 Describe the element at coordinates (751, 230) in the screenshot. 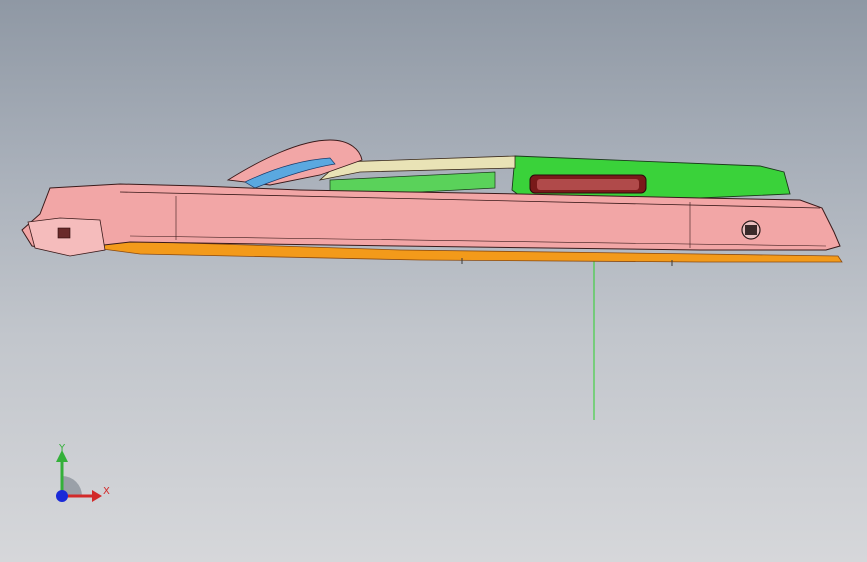

I see `hull-porthole-inner` at that location.